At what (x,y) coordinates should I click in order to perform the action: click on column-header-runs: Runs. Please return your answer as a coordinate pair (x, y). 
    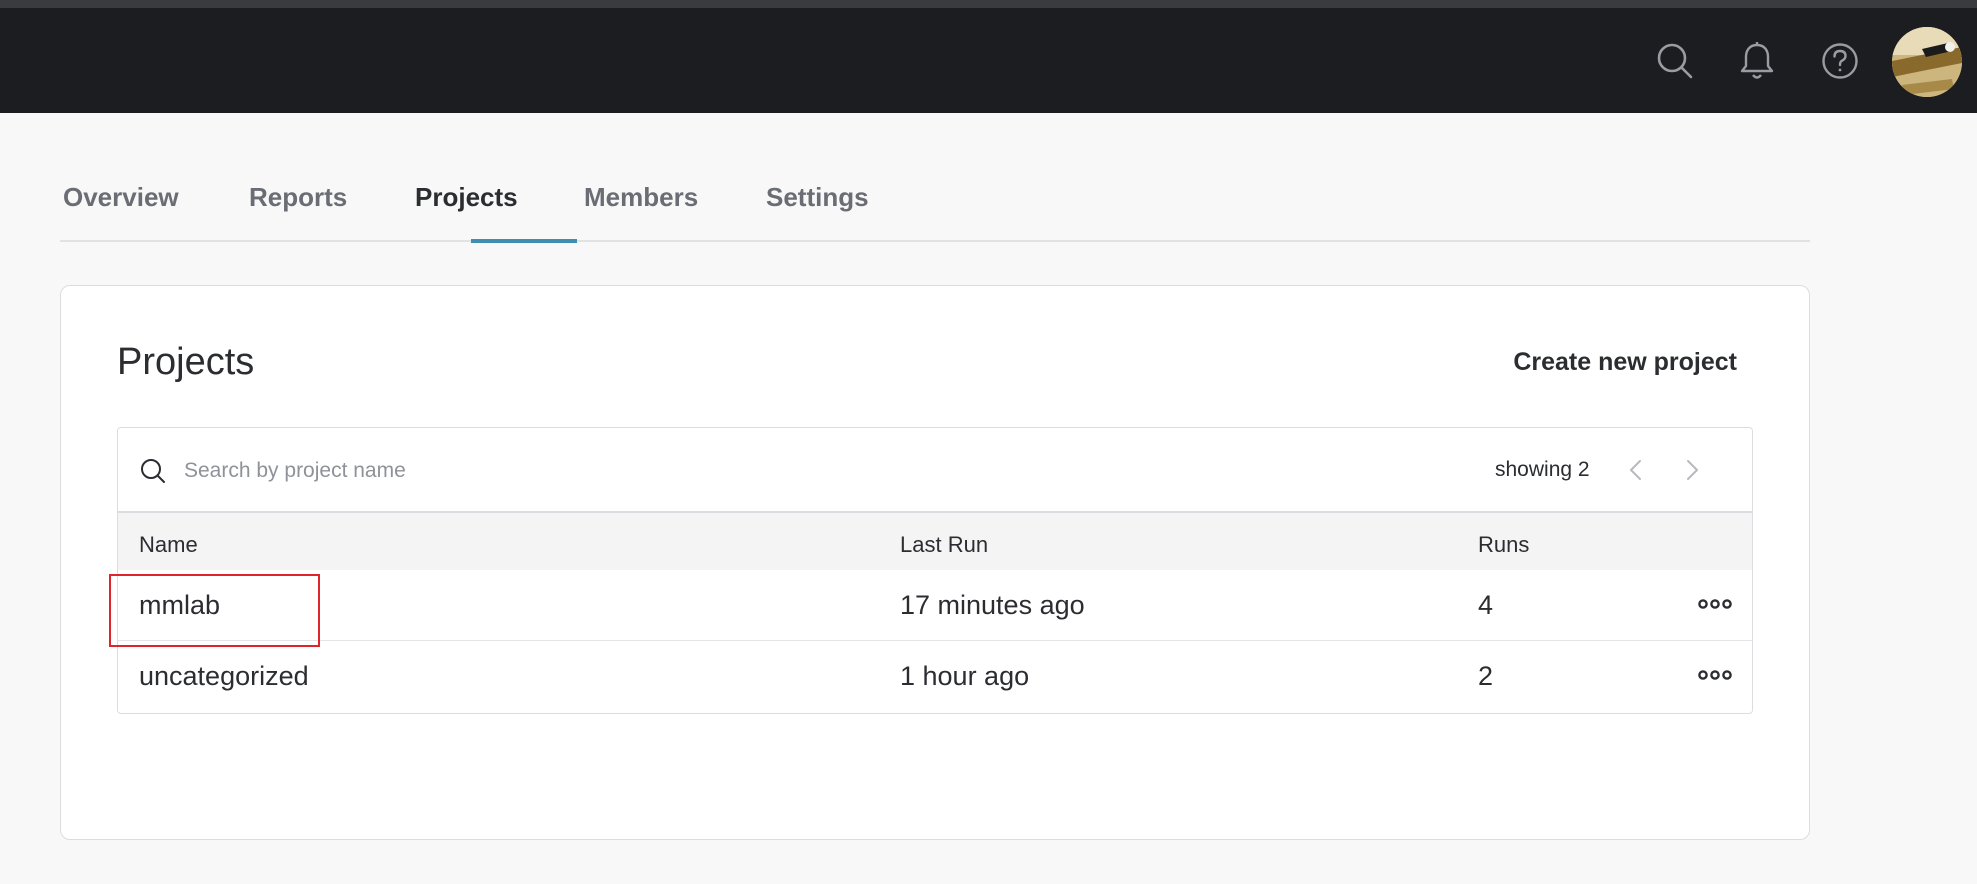
    Looking at the image, I should click on (1503, 545).